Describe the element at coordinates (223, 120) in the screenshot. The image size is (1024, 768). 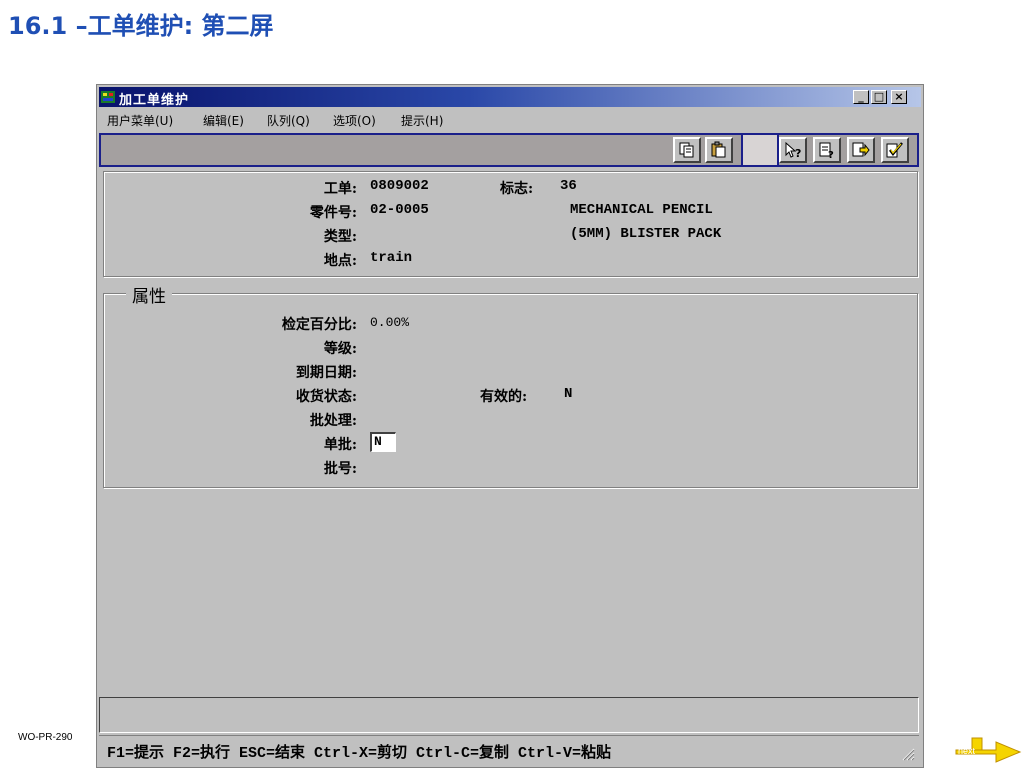
I see `menu-edit: 编辑(E)` at that location.